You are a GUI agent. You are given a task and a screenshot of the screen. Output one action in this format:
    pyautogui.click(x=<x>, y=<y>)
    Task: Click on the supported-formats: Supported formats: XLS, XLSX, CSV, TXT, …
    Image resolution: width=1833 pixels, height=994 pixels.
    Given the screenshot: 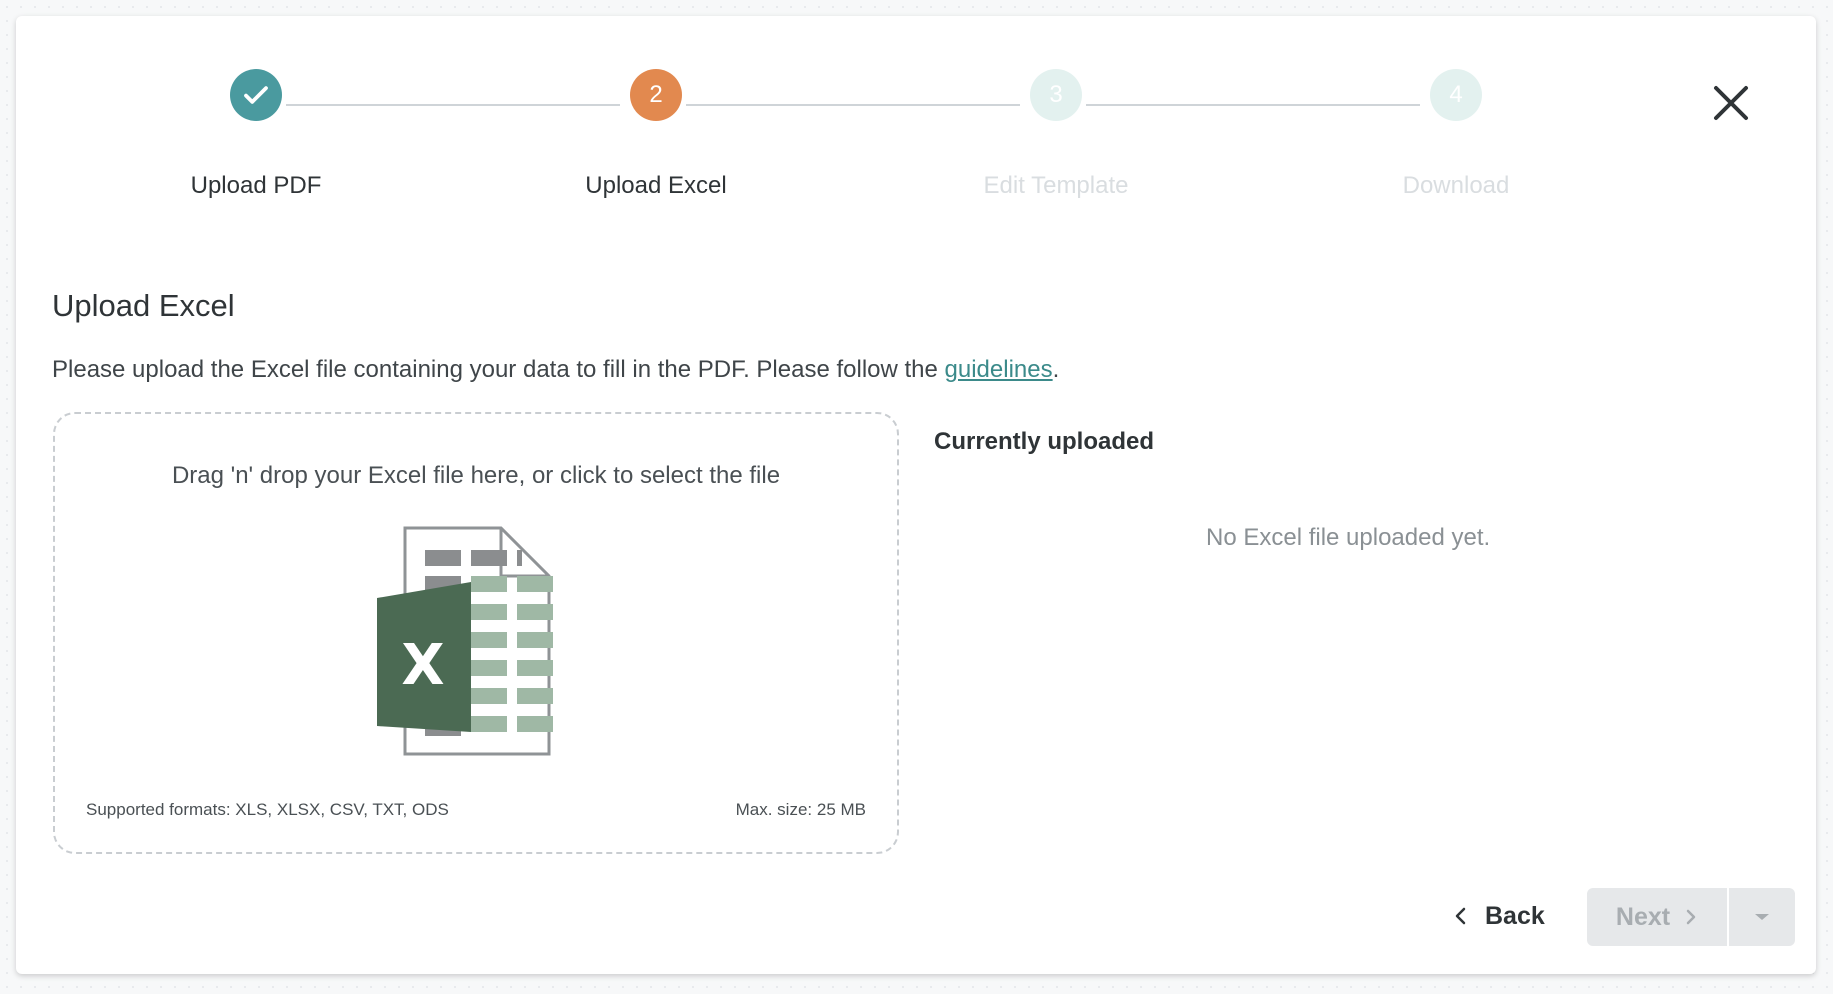 What is the action you would take?
    pyautogui.click(x=267, y=809)
    